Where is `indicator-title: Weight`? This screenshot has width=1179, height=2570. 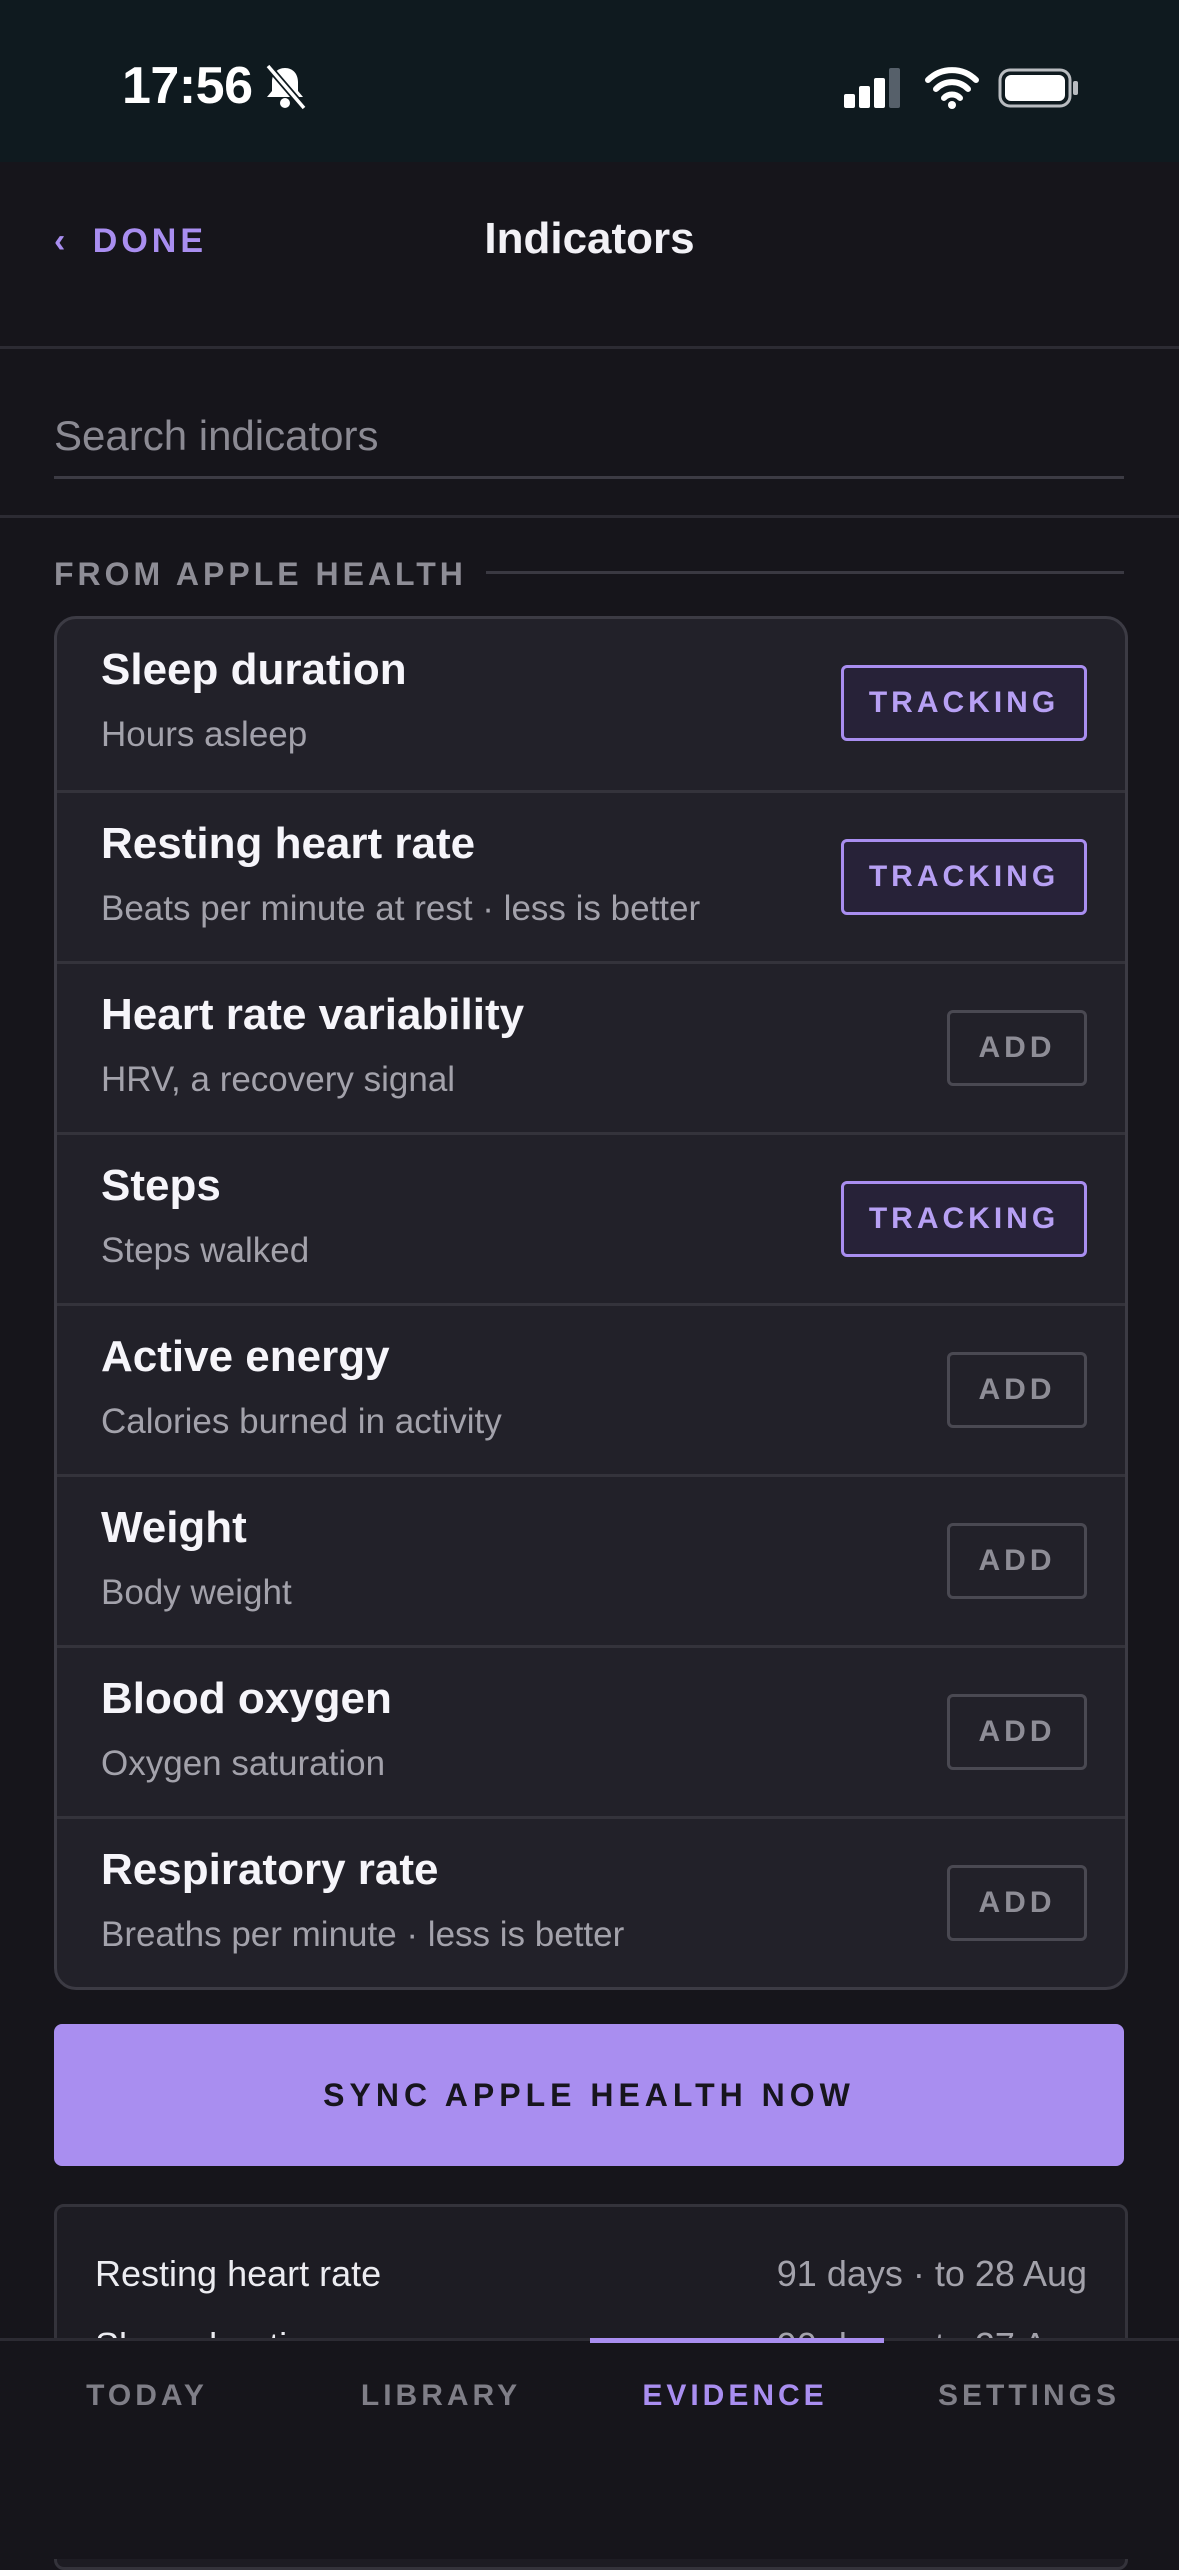 indicator-title: Weight is located at coordinates (174, 1527).